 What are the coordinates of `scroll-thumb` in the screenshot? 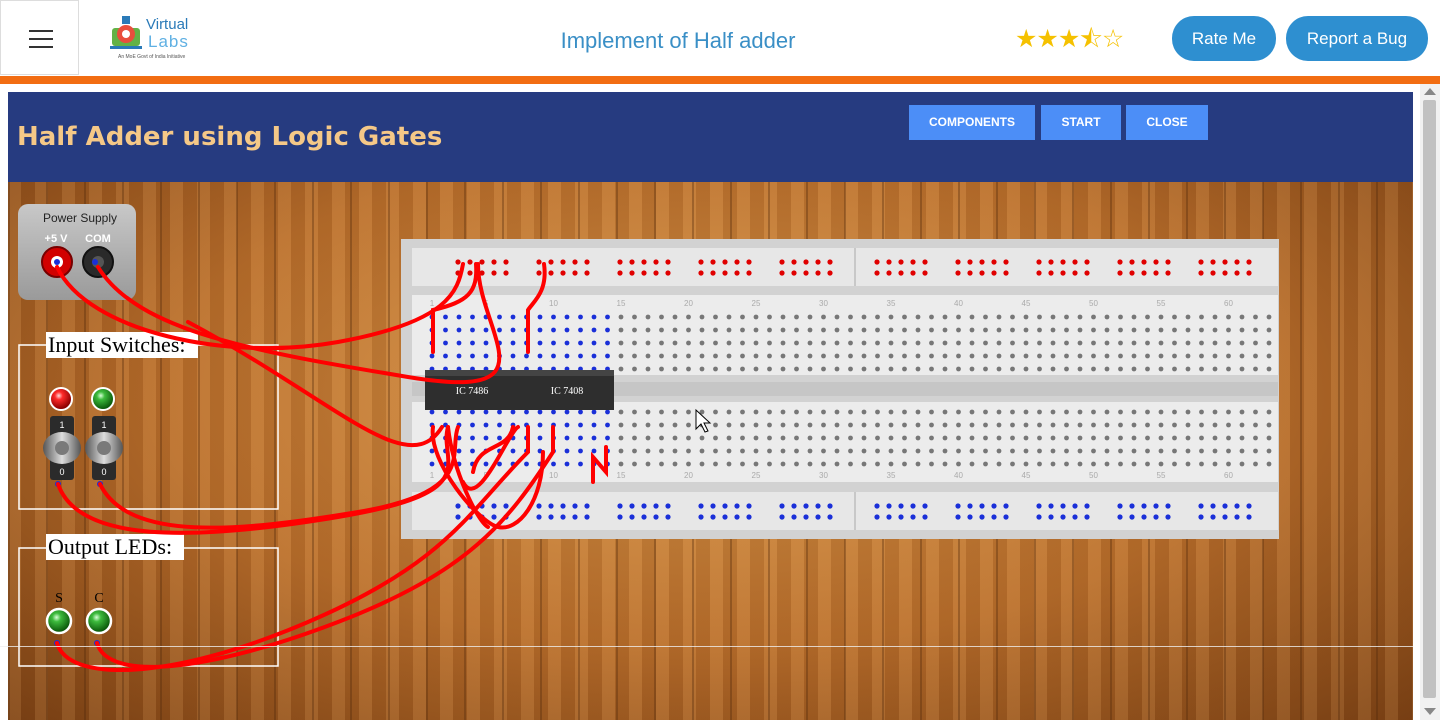 It's located at (1429, 399).